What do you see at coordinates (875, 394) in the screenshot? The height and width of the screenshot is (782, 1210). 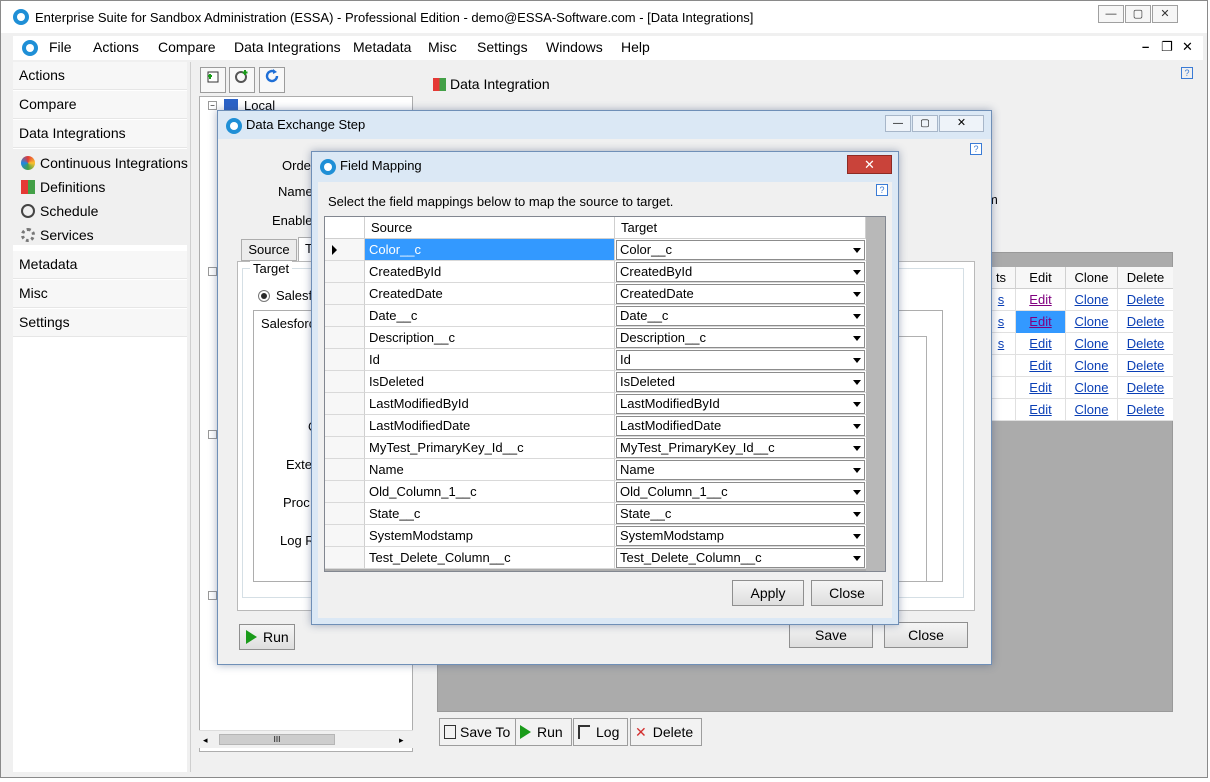 I see `fm-vertical-scrollbar` at bounding box center [875, 394].